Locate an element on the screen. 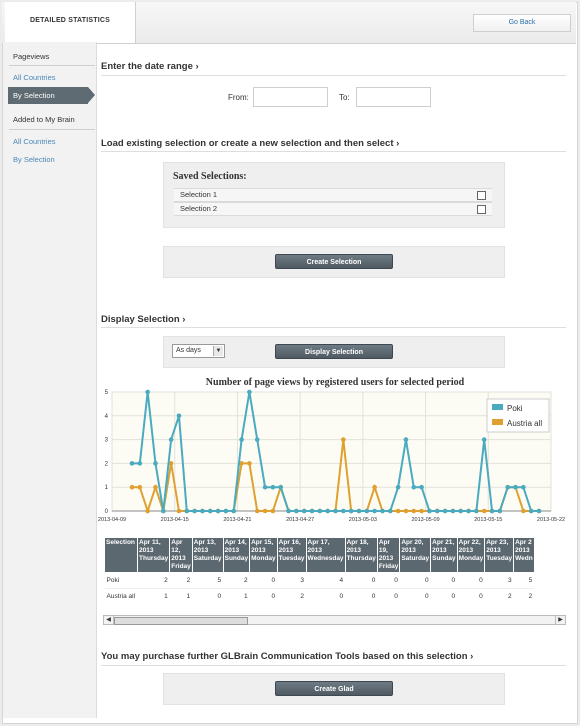 This screenshot has width=580, height=726. scrollbar-thumb is located at coordinates (181, 621).